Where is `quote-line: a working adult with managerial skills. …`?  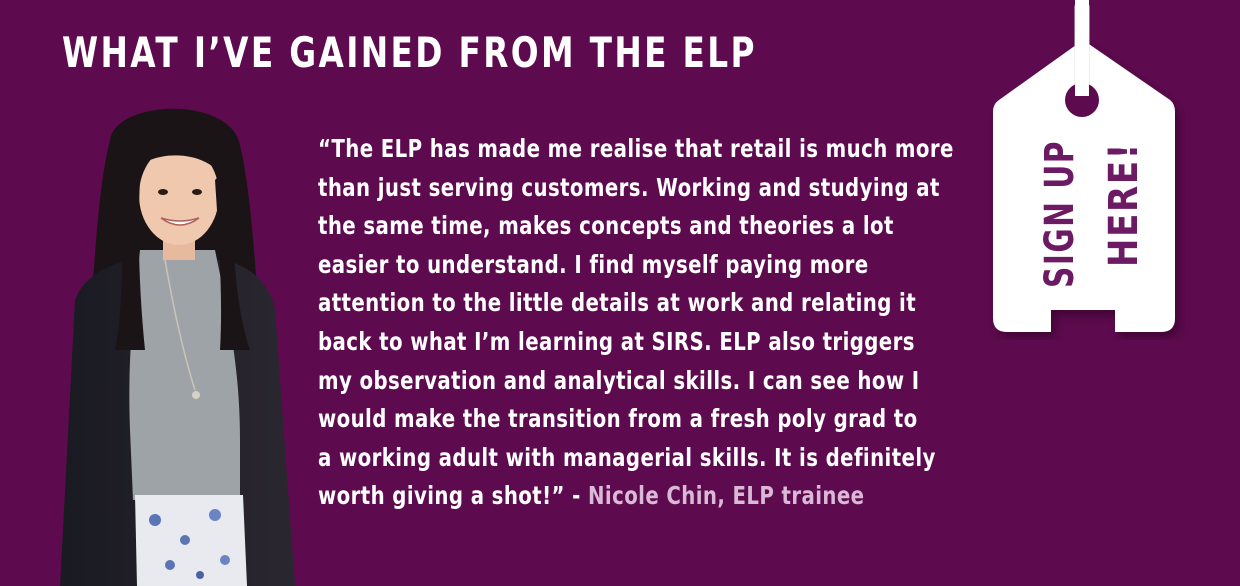
quote-line: a working adult with managerial skills. … is located at coordinates (627, 457).